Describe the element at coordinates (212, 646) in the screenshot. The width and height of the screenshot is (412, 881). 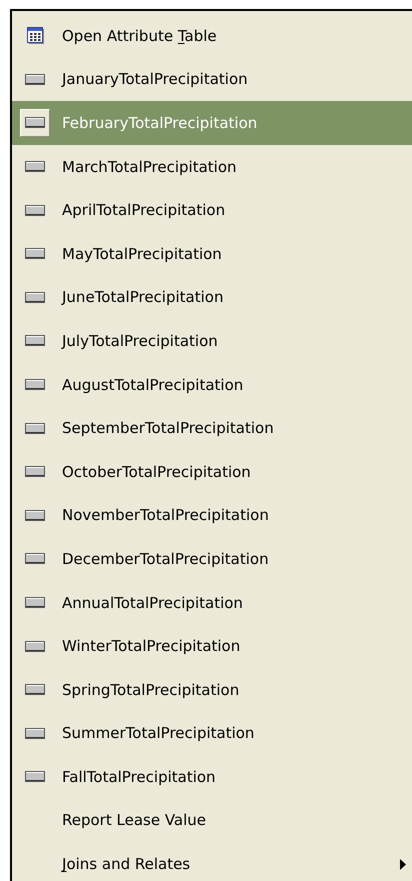
I see `menu-item: WinterTotalPrecipitation` at that location.